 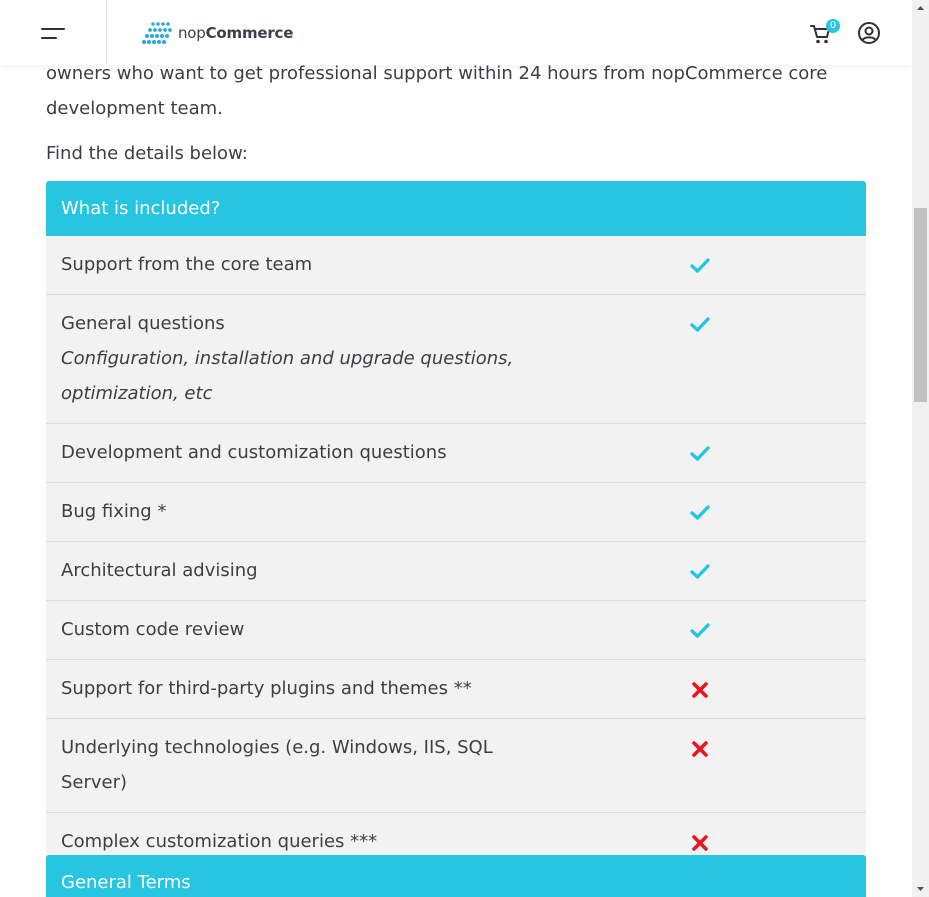 I want to click on table-row: Architectural advising, so click(x=456, y=571).